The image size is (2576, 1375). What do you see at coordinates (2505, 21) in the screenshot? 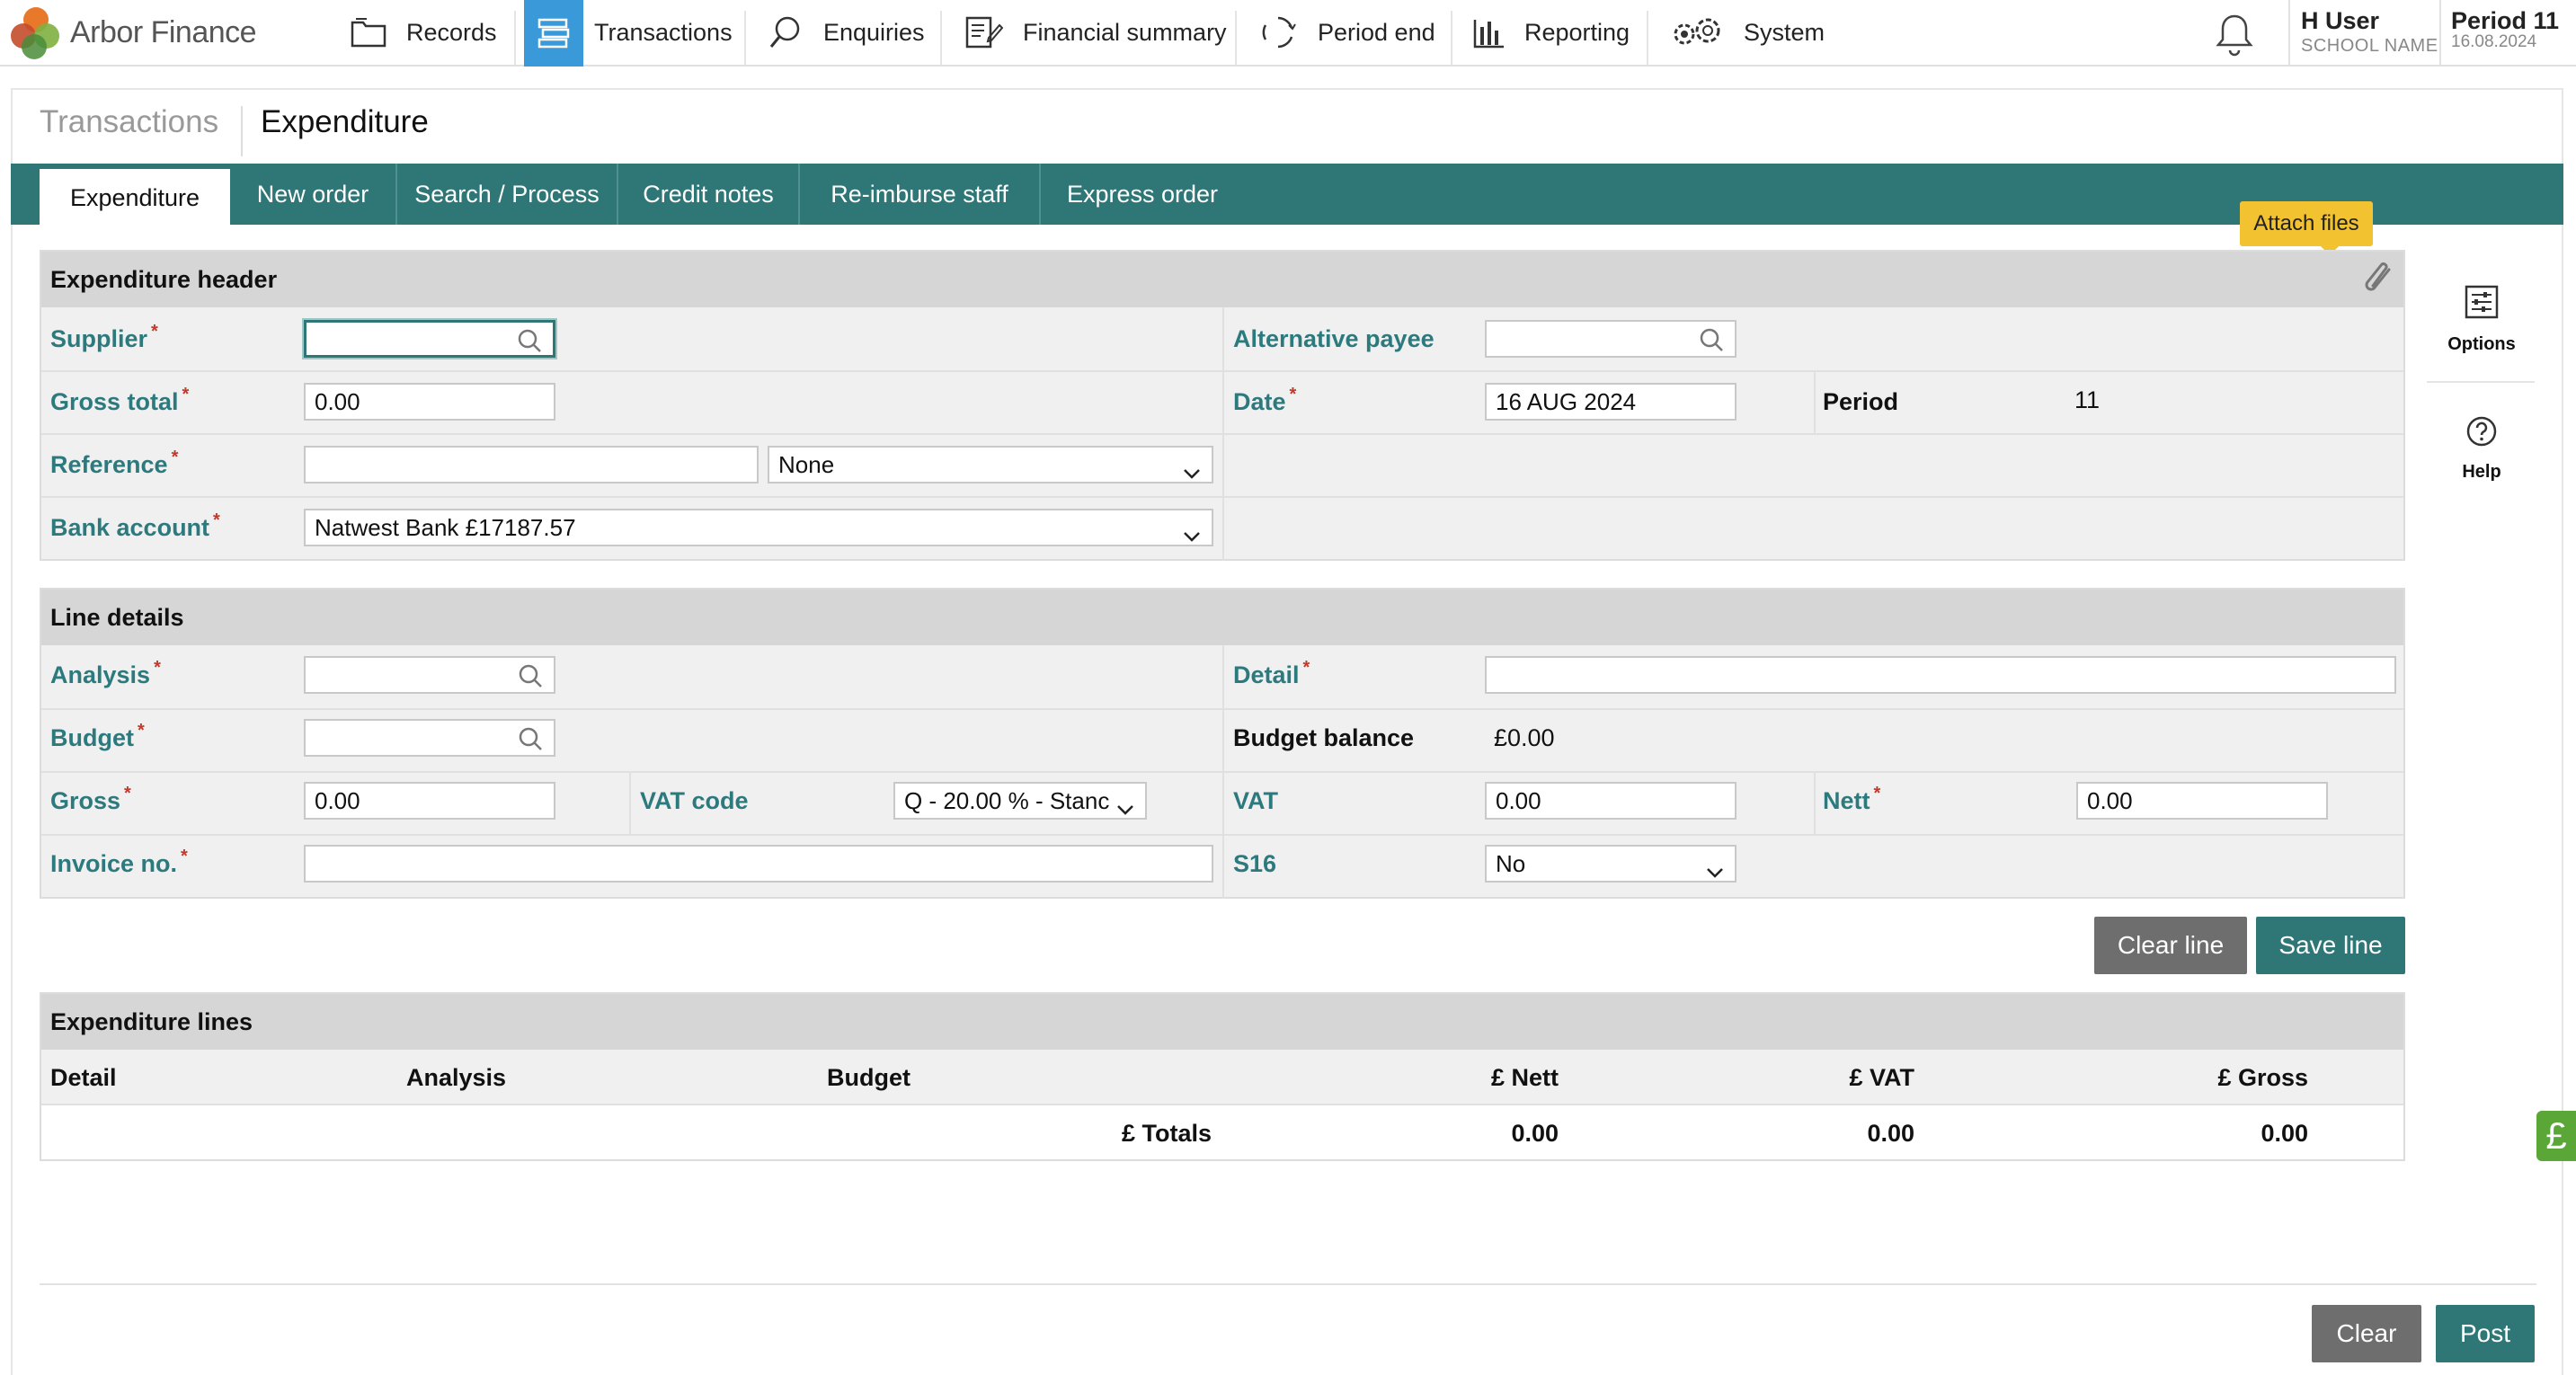
I see `period-label: Period 11` at bounding box center [2505, 21].